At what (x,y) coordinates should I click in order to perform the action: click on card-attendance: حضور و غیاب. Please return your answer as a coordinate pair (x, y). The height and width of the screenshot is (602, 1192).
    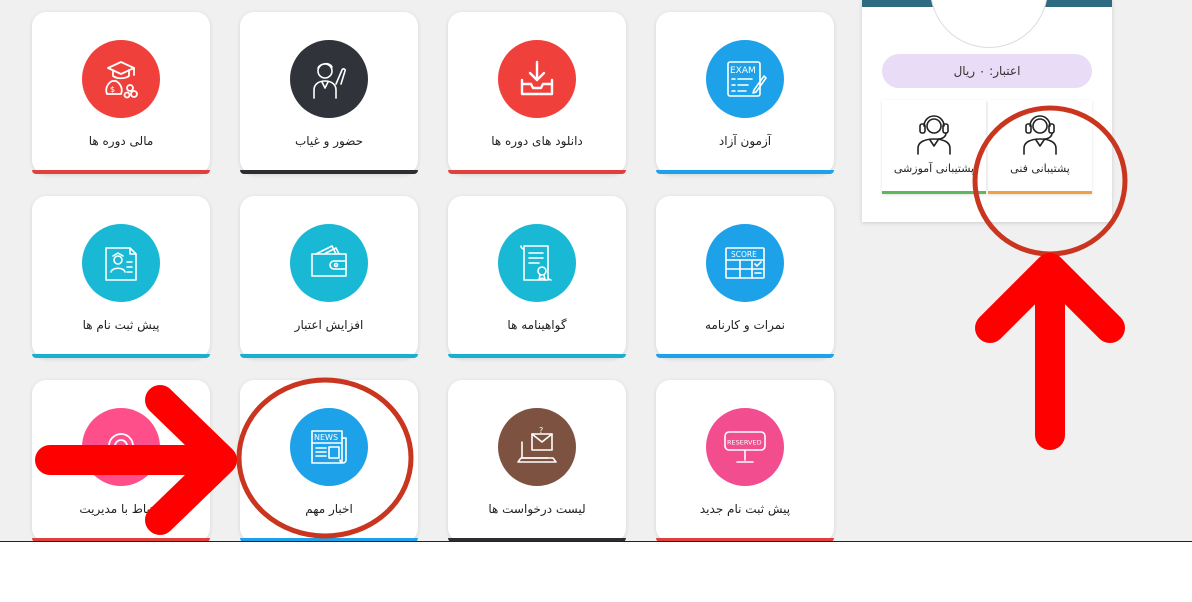
    Looking at the image, I should click on (329, 93).